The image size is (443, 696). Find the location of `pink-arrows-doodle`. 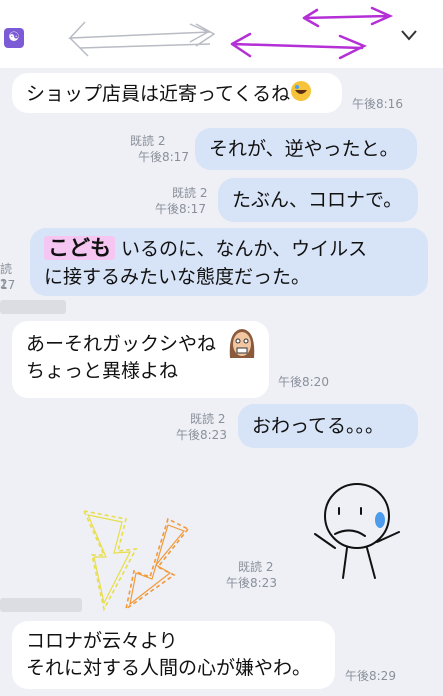

pink-arrows-doodle is located at coordinates (312, 33).